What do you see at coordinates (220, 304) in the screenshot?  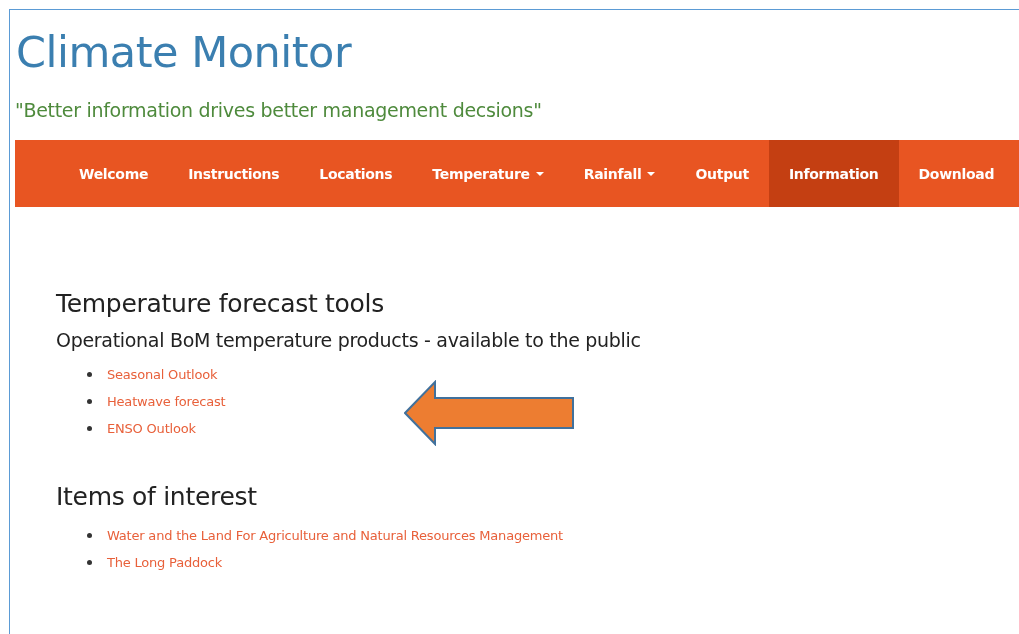 I see `section-heading: Temperature forecast tools` at bounding box center [220, 304].